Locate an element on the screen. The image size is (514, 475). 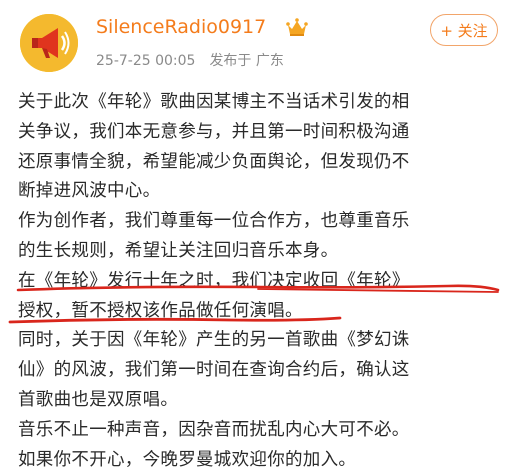
text-line: 关于此次《年轮》歌曲因某博主不当话术引发的相 is located at coordinates (214, 102).